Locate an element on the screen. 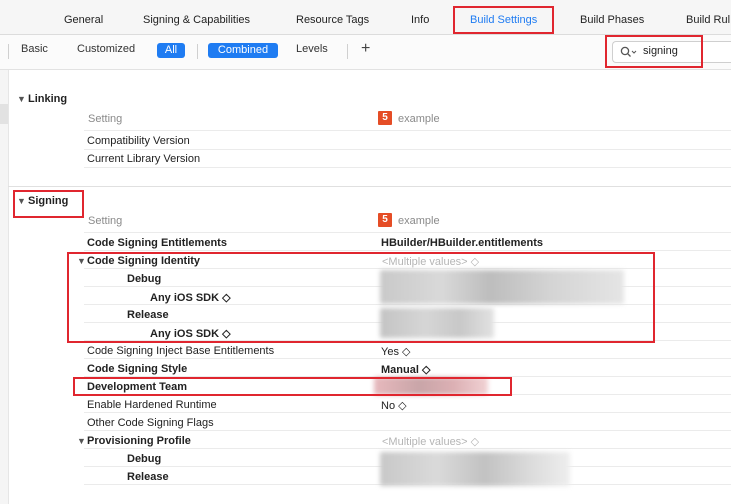 This screenshot has height=504, width=731. add-setting-button: + is located at coordinates (365, 49).